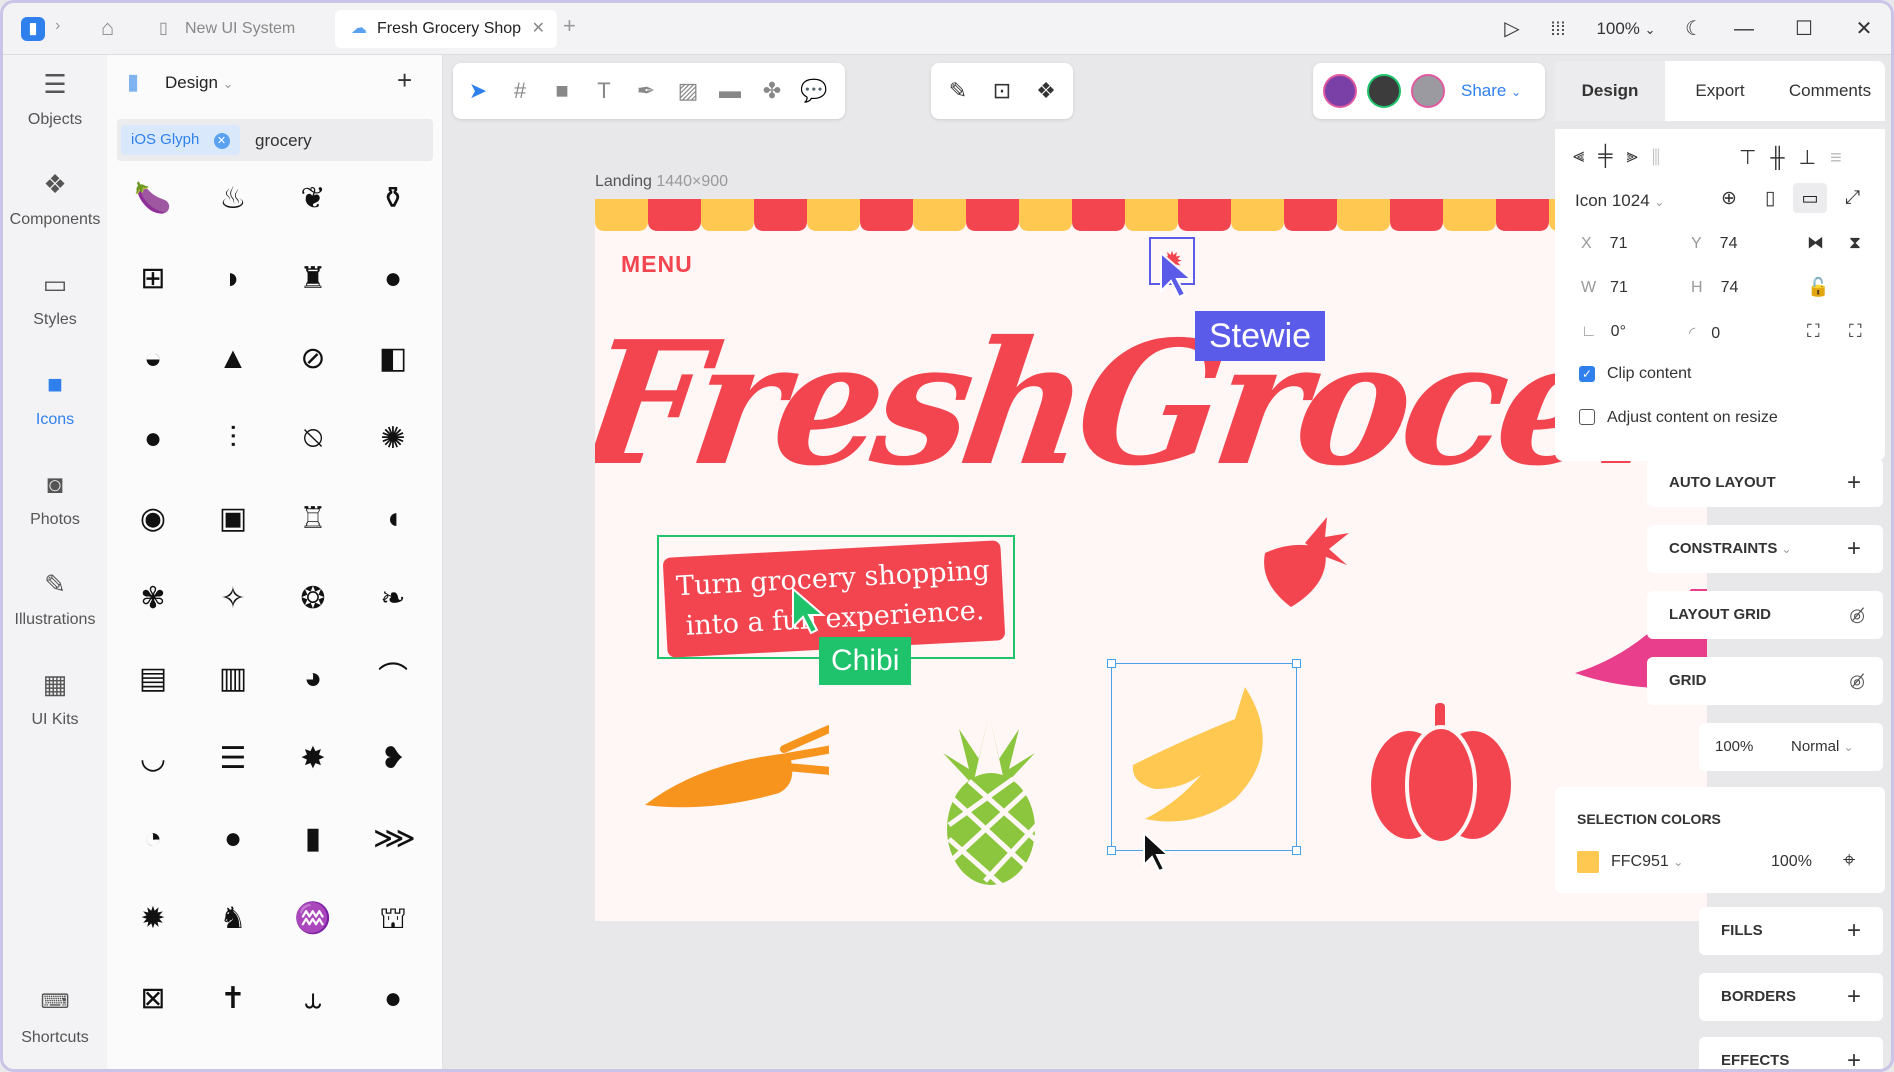 The width and height of the screenshot is (1894, 1072). Describe the element at coordinates (1588, 862) in the screenshot. I see `color-swatch` at that location.